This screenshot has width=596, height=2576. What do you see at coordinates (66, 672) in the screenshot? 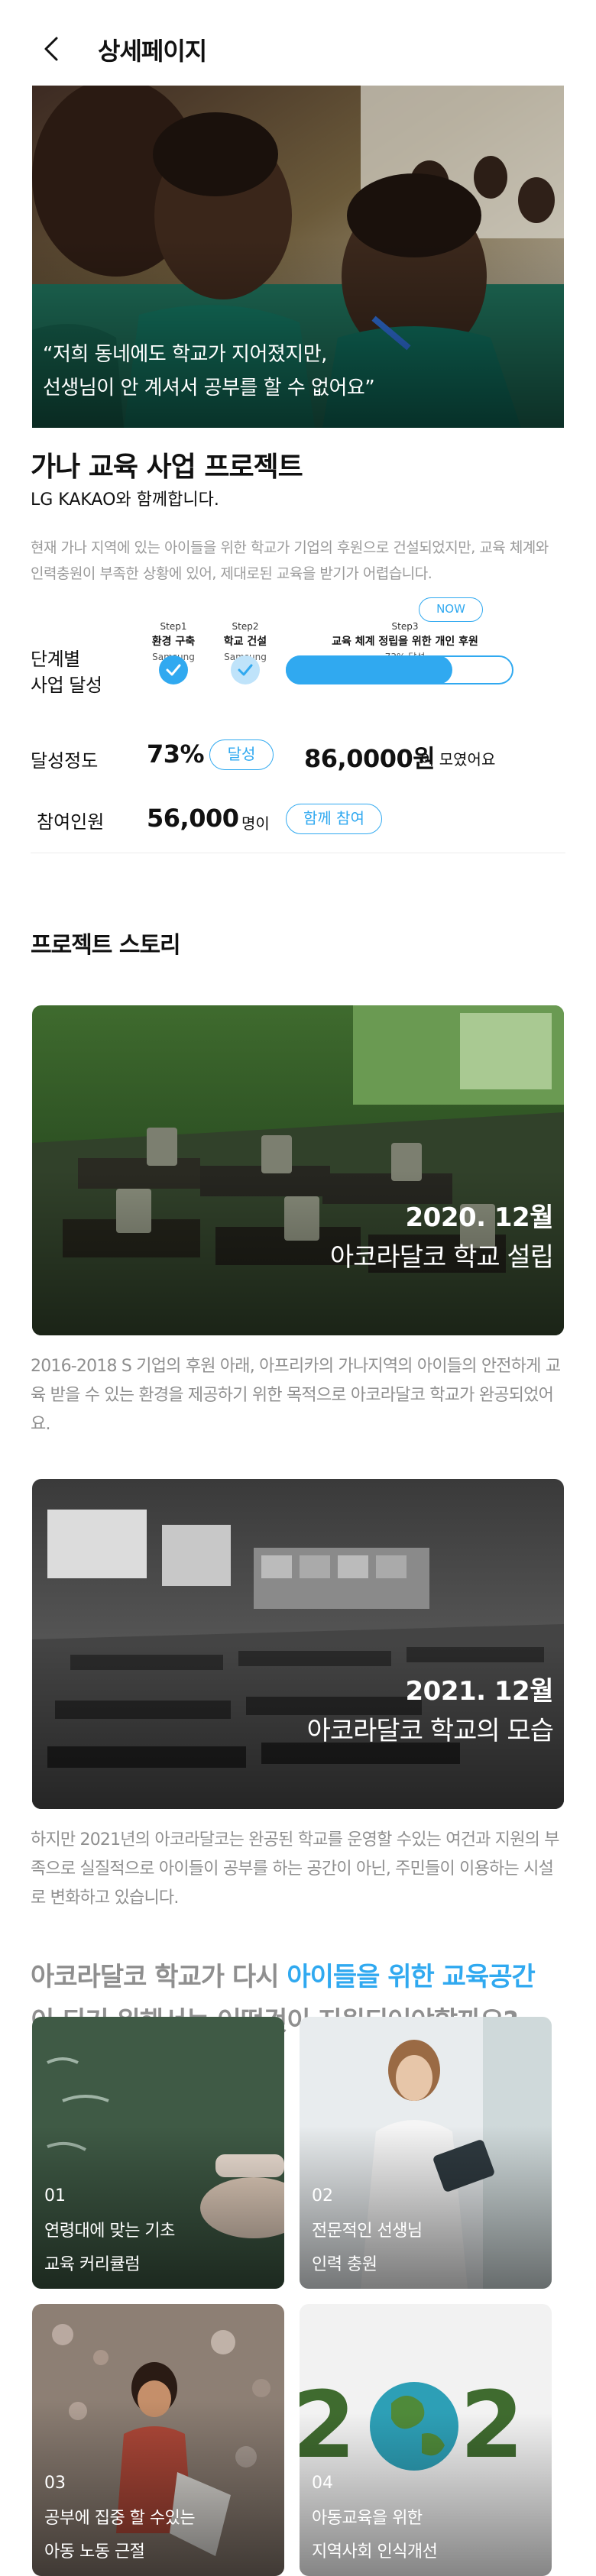
I see `steps-label: 단계별 사업 달성` at bounding box center [66, 672].